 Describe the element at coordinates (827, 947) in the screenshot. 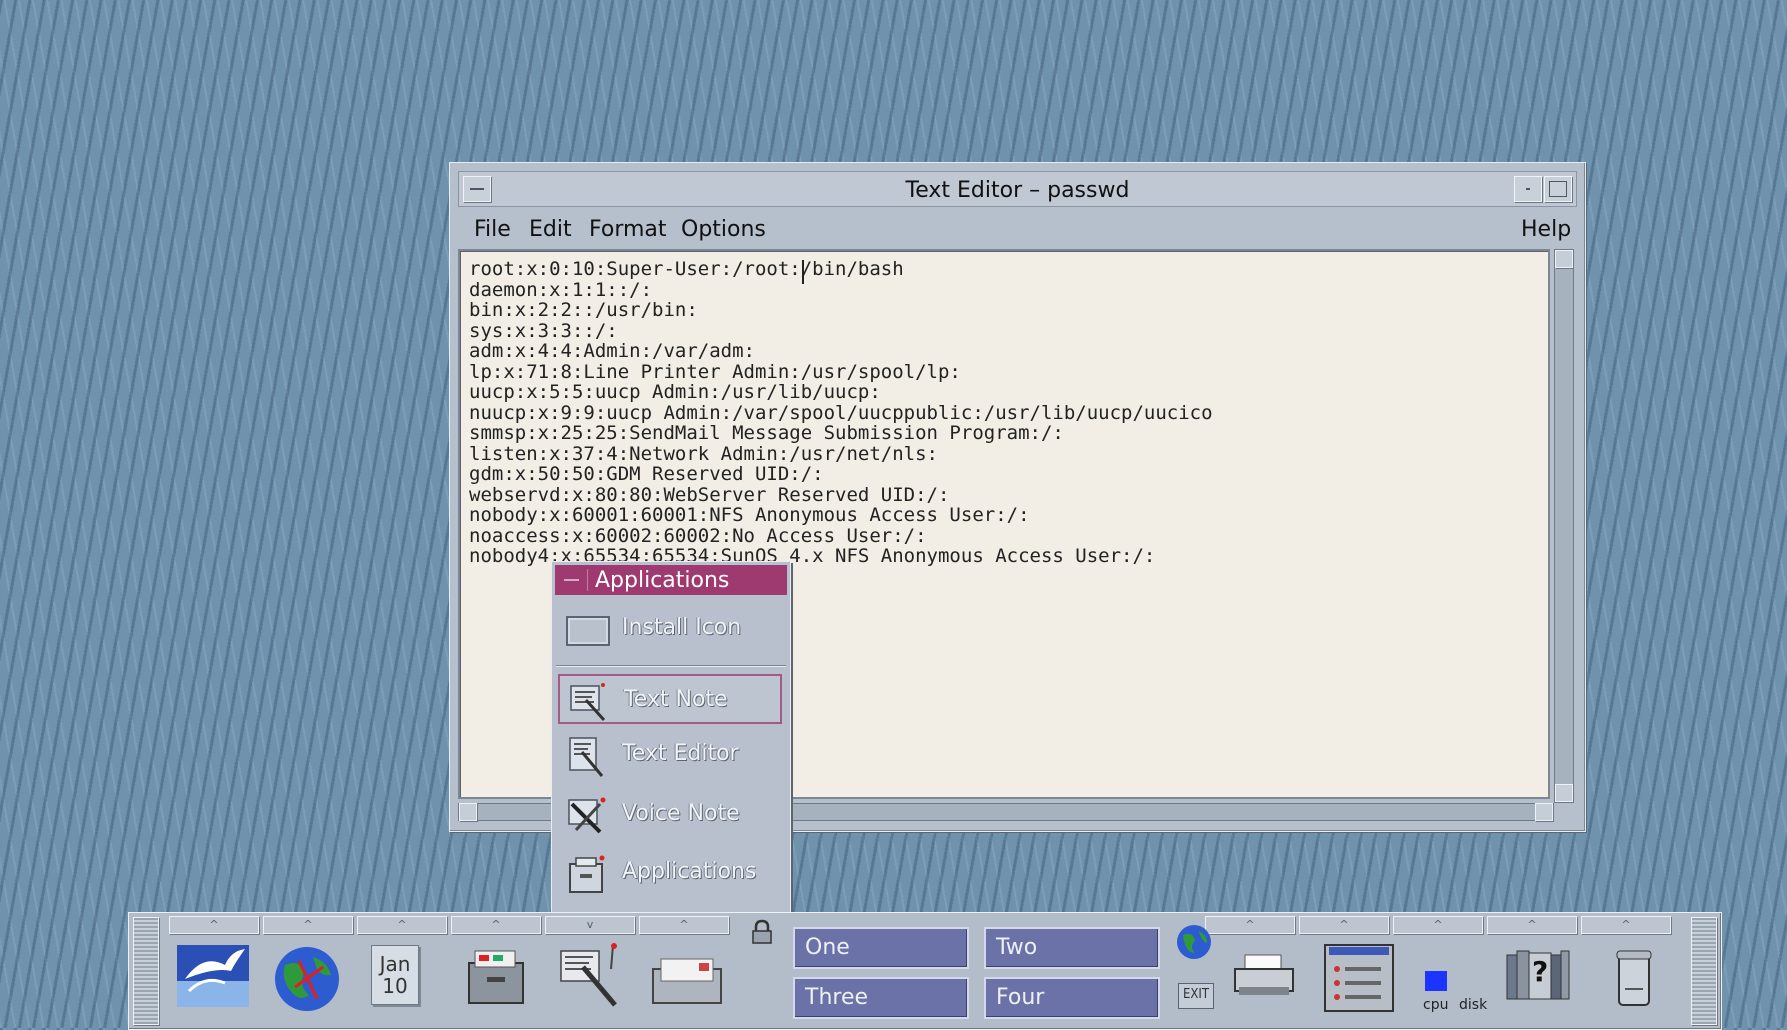

I see `workspace-one-label: One` at that location.